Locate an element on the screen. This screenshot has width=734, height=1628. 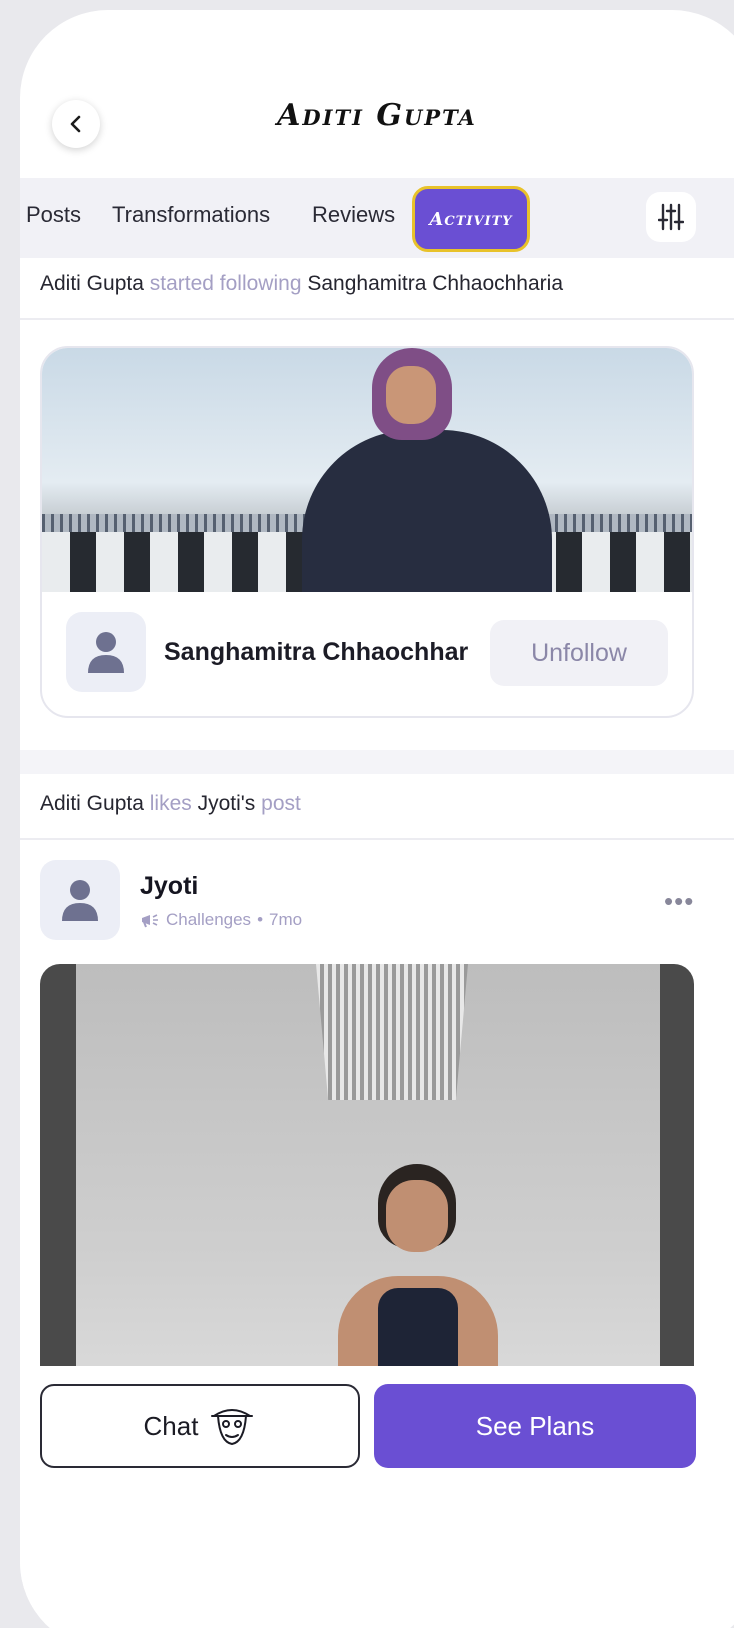
activity-like-line: Aditi Gupta likes Jyoti's post is located at coordinates (170, 804).